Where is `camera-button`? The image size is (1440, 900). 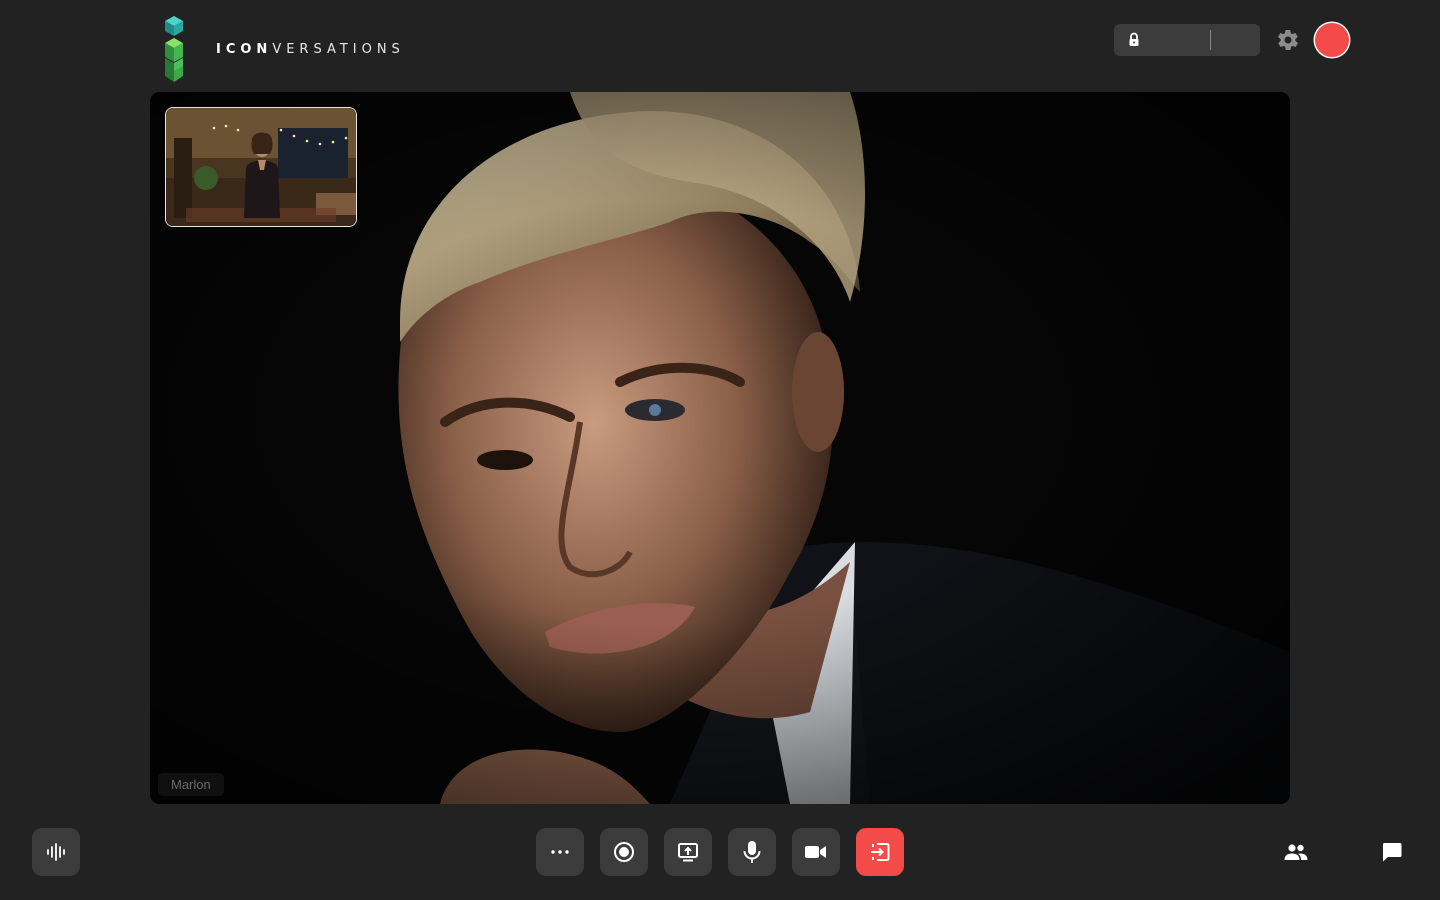
camera-button is located at coordinates (816, 852).